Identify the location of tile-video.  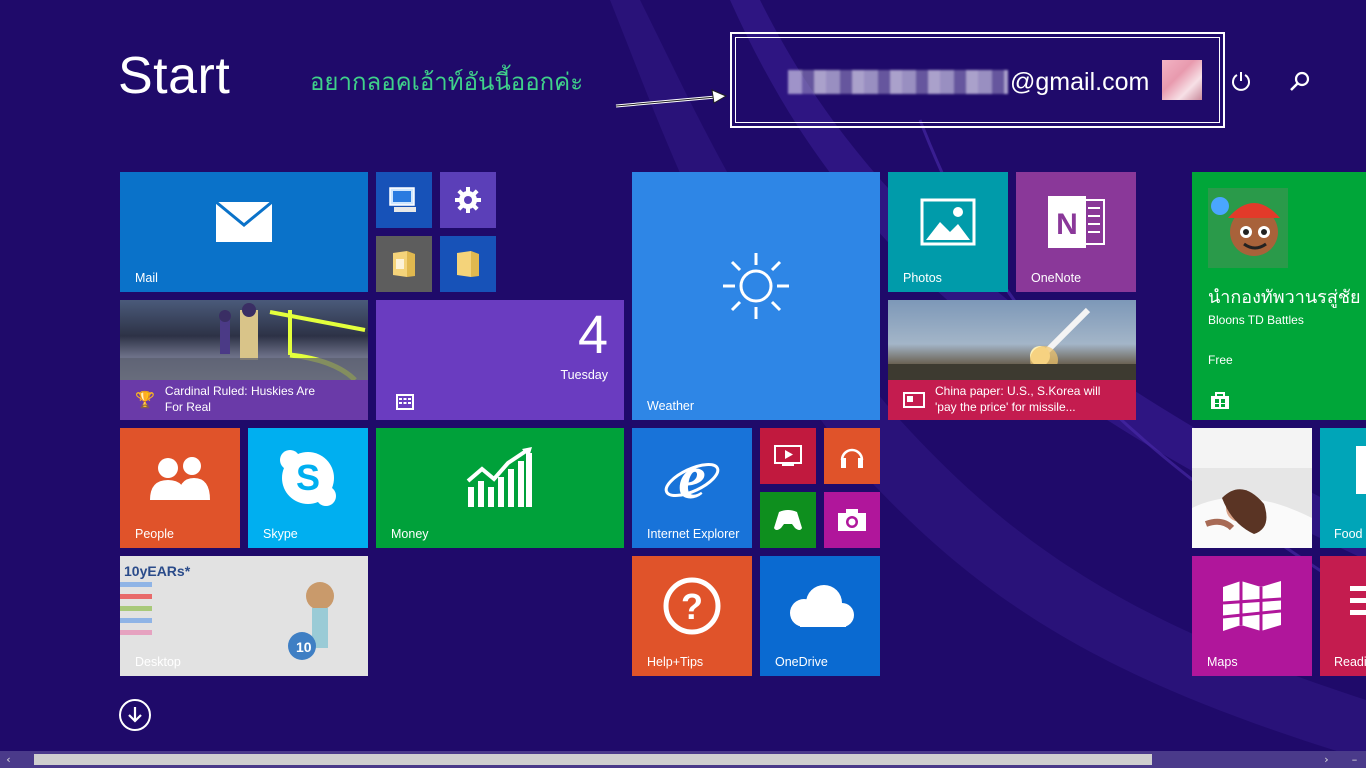
(788, 456).